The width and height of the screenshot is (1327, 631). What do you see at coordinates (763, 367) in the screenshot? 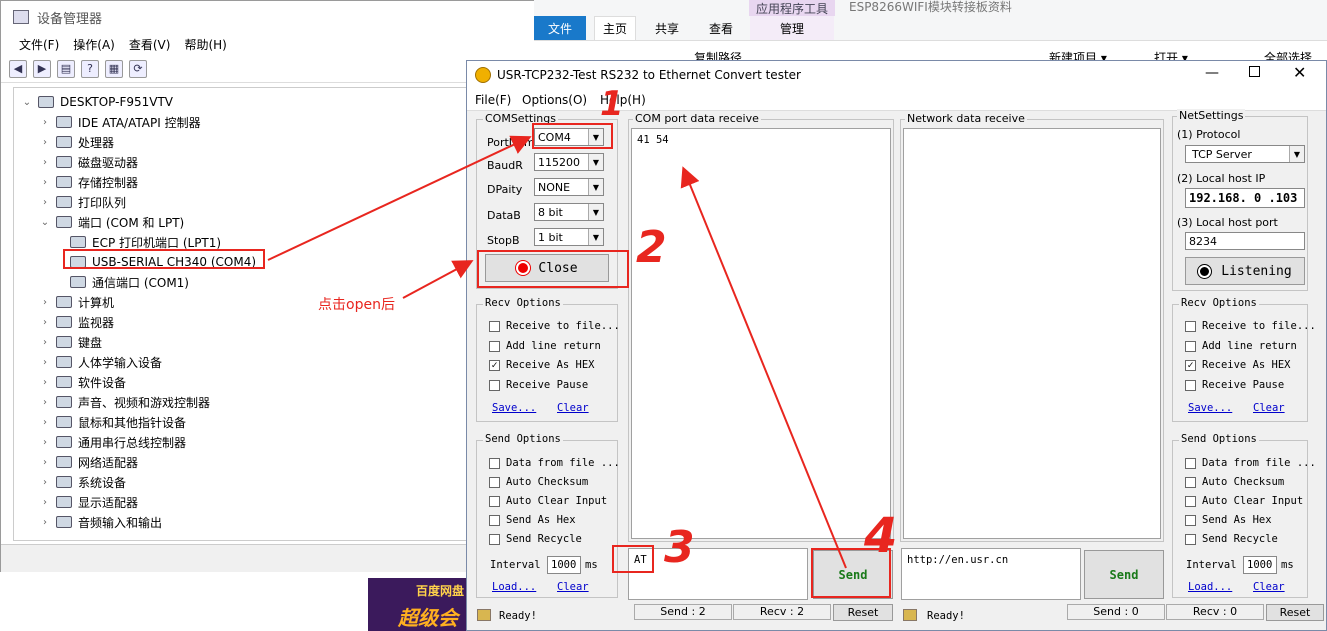
I see `arrow-to-receive-data` at bounding box center [763, 367].